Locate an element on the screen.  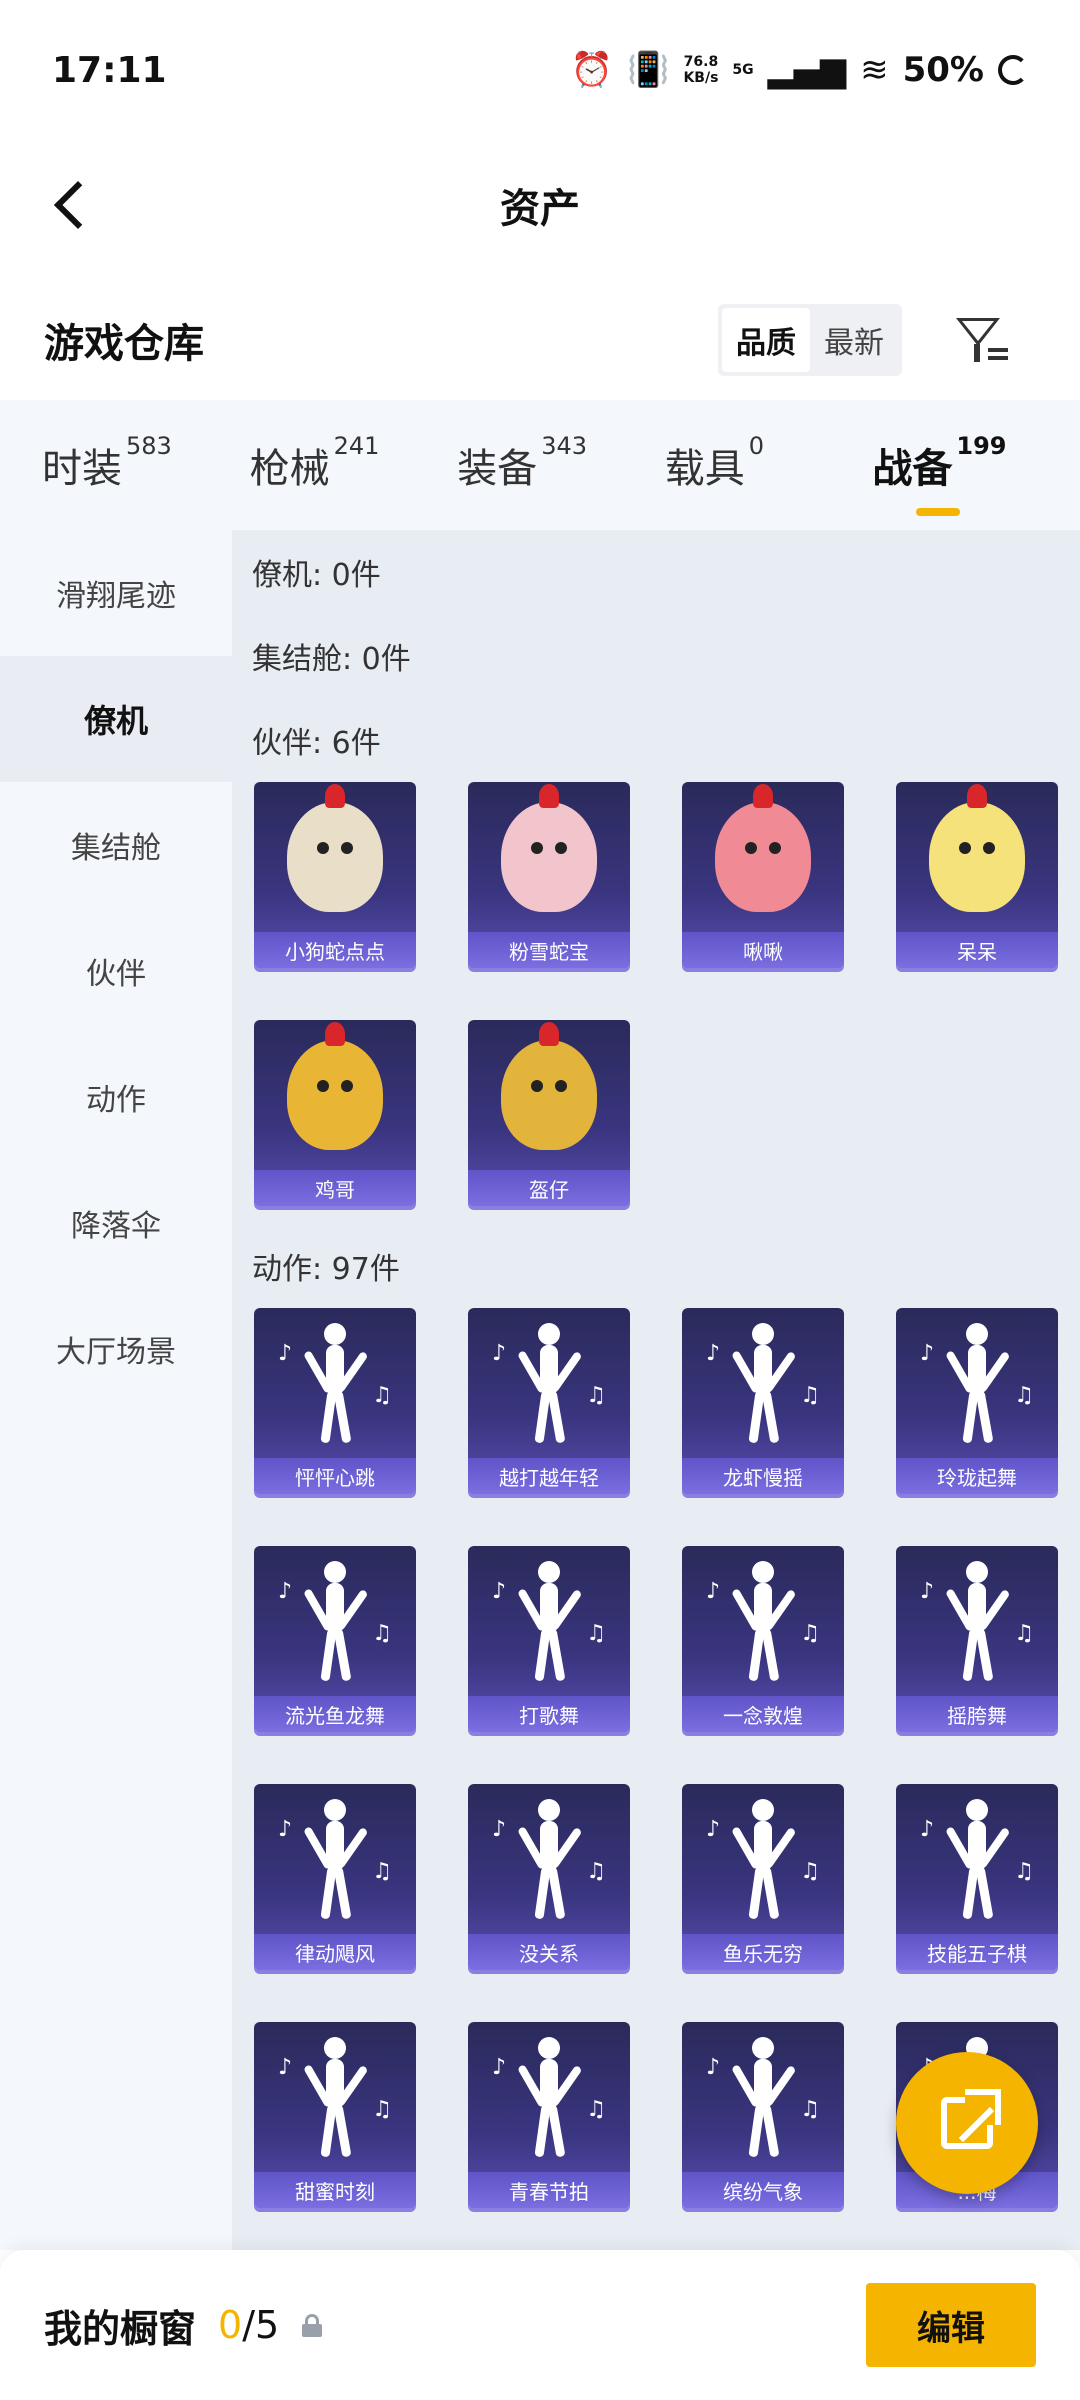
emote-name: 青春节拍 is located at coordinates (549, 2190).